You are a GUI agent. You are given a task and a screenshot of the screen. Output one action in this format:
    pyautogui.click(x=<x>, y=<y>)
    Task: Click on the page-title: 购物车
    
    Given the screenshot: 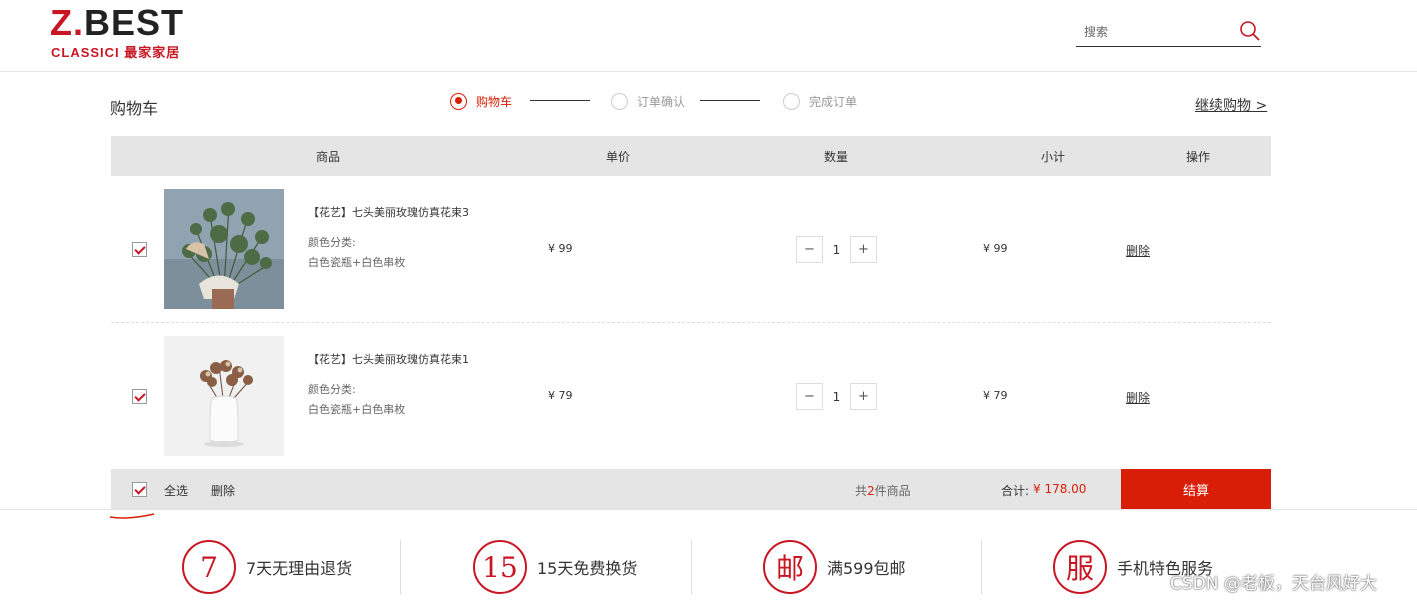 What is the action you would take?
    pyautogui.click(x=134, y=108)
    